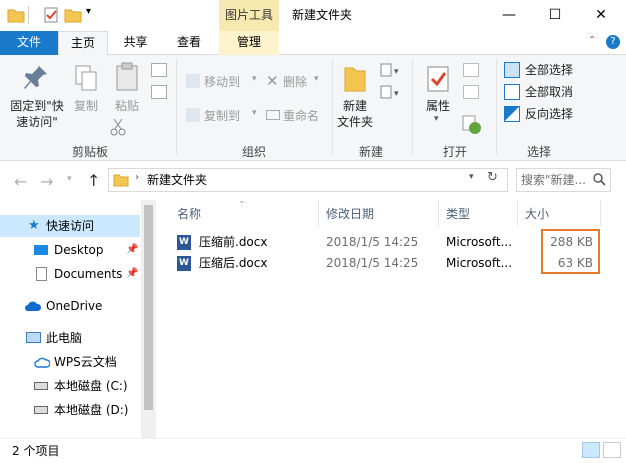 Image resolution: width=626 pixels, height=463 pixels. I want to click on delete-x-icon: ✕, so click(272, 81).